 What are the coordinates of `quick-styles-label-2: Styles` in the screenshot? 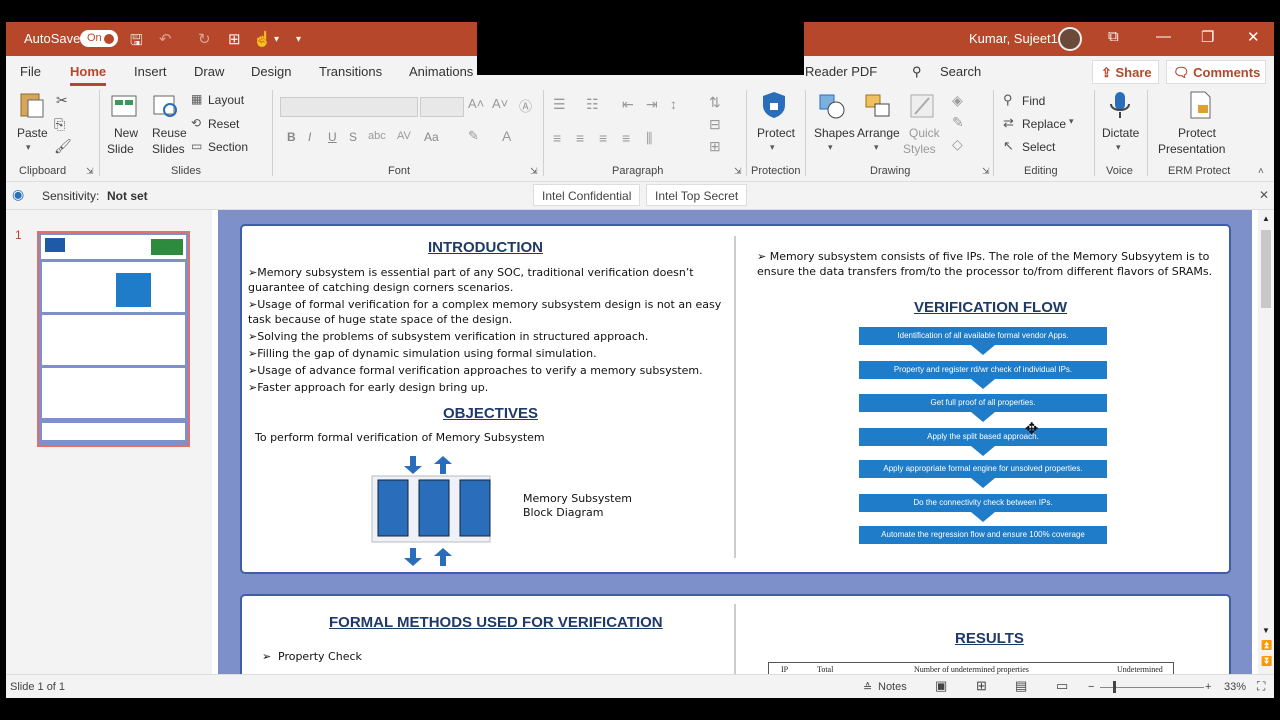 It's located at (919, 149).